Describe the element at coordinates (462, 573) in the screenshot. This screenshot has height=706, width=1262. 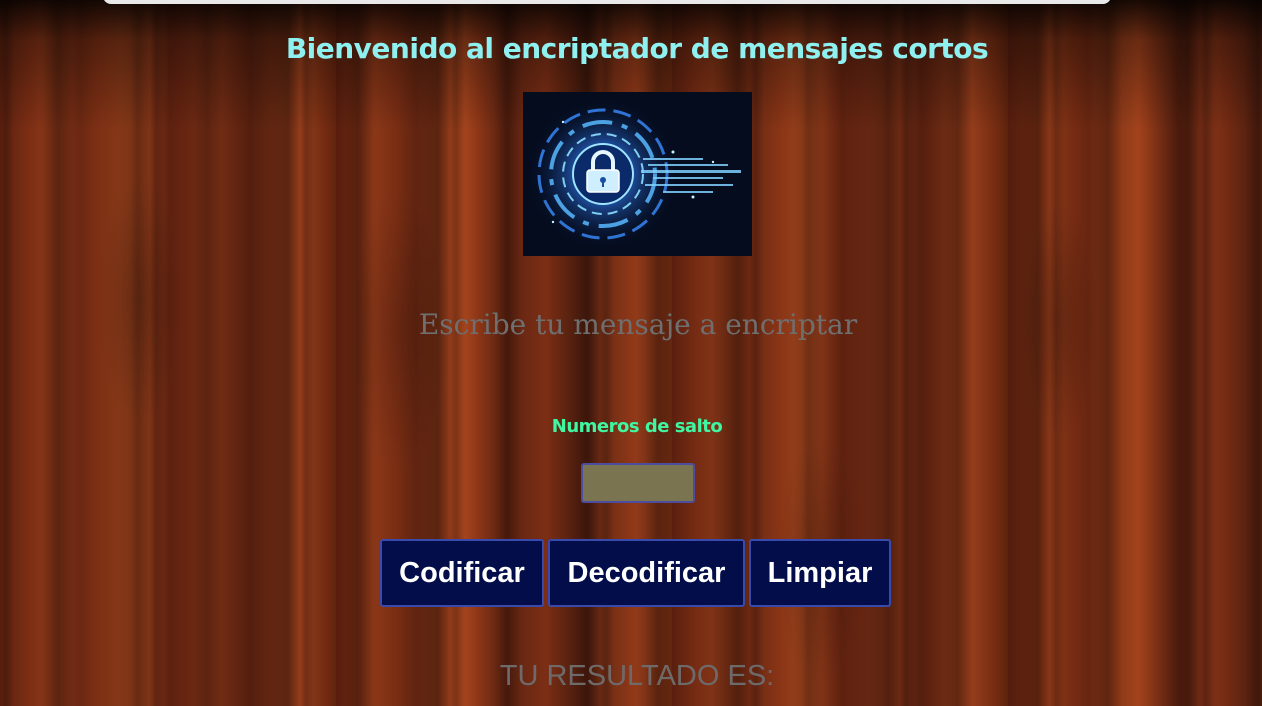
I see `encode-button: Codificar` at that location.